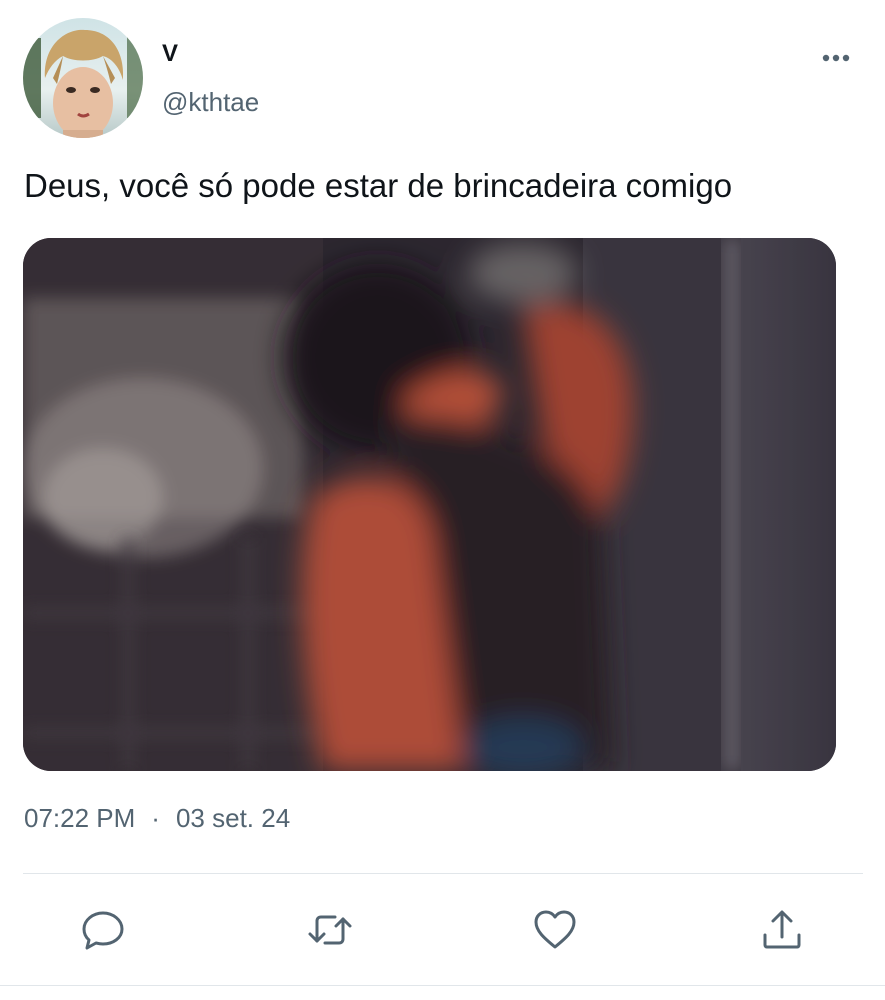  I want to click on heart-icon, so click(555, 929).